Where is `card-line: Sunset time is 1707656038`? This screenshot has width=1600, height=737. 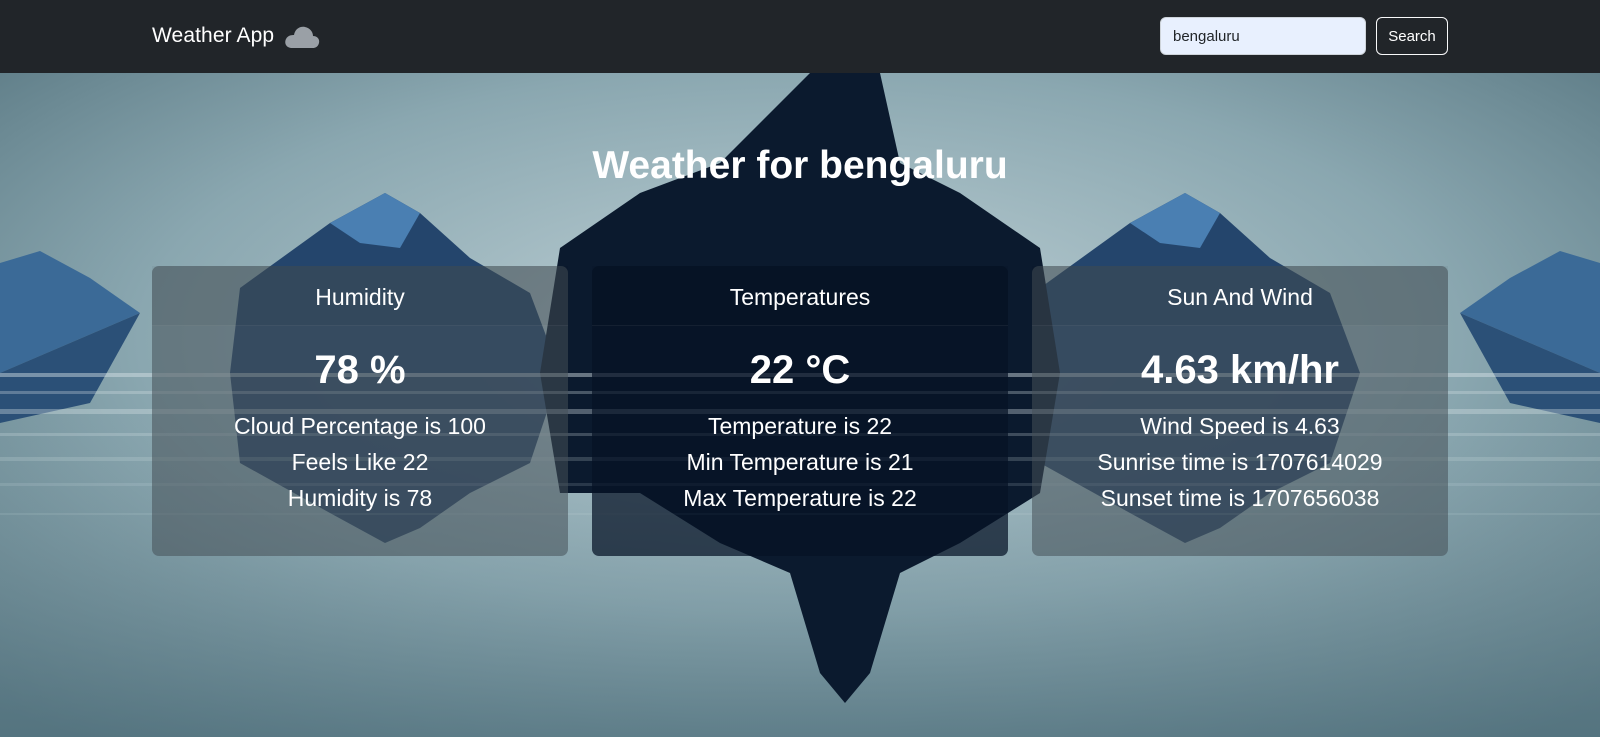
card-line: Sunset time is 1707656038 is located at coordinates (1240, 498).